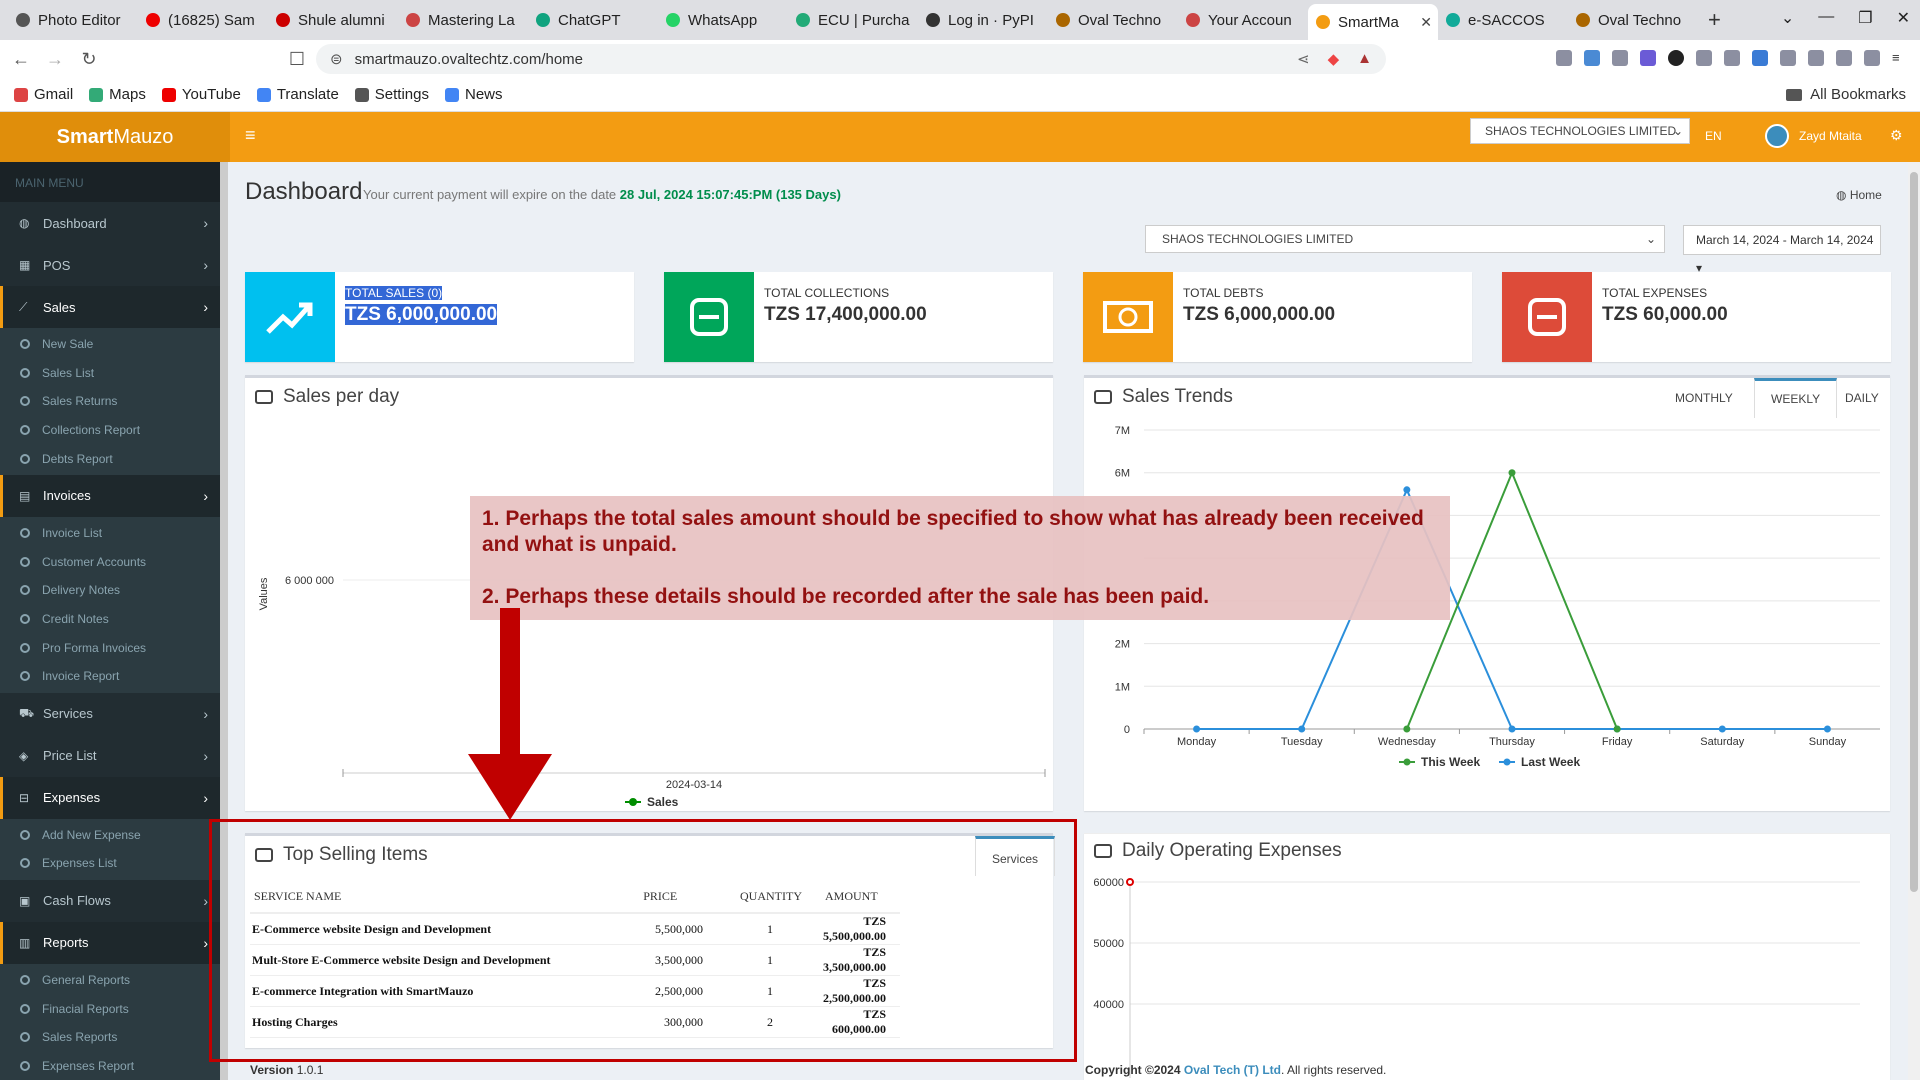 The height and width of the screenshot is (1080, 1920). I want to click on site-info-icon: ⊜, so click(336, 59).